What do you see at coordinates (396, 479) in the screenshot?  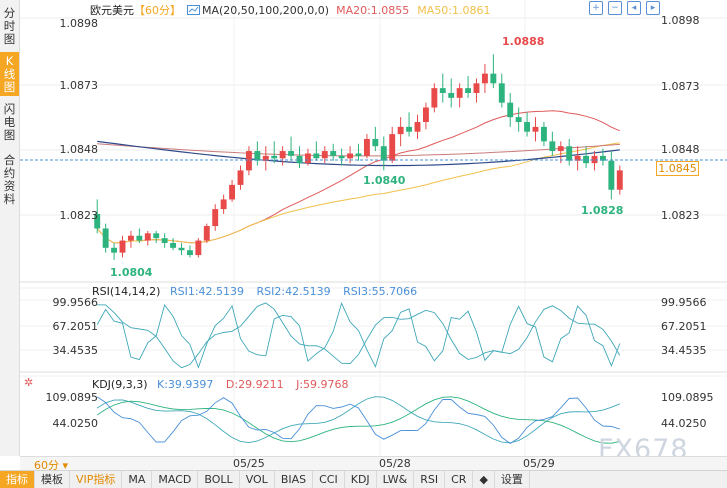 I see `tb-lw: LW&` at bounding box center [396, 479].